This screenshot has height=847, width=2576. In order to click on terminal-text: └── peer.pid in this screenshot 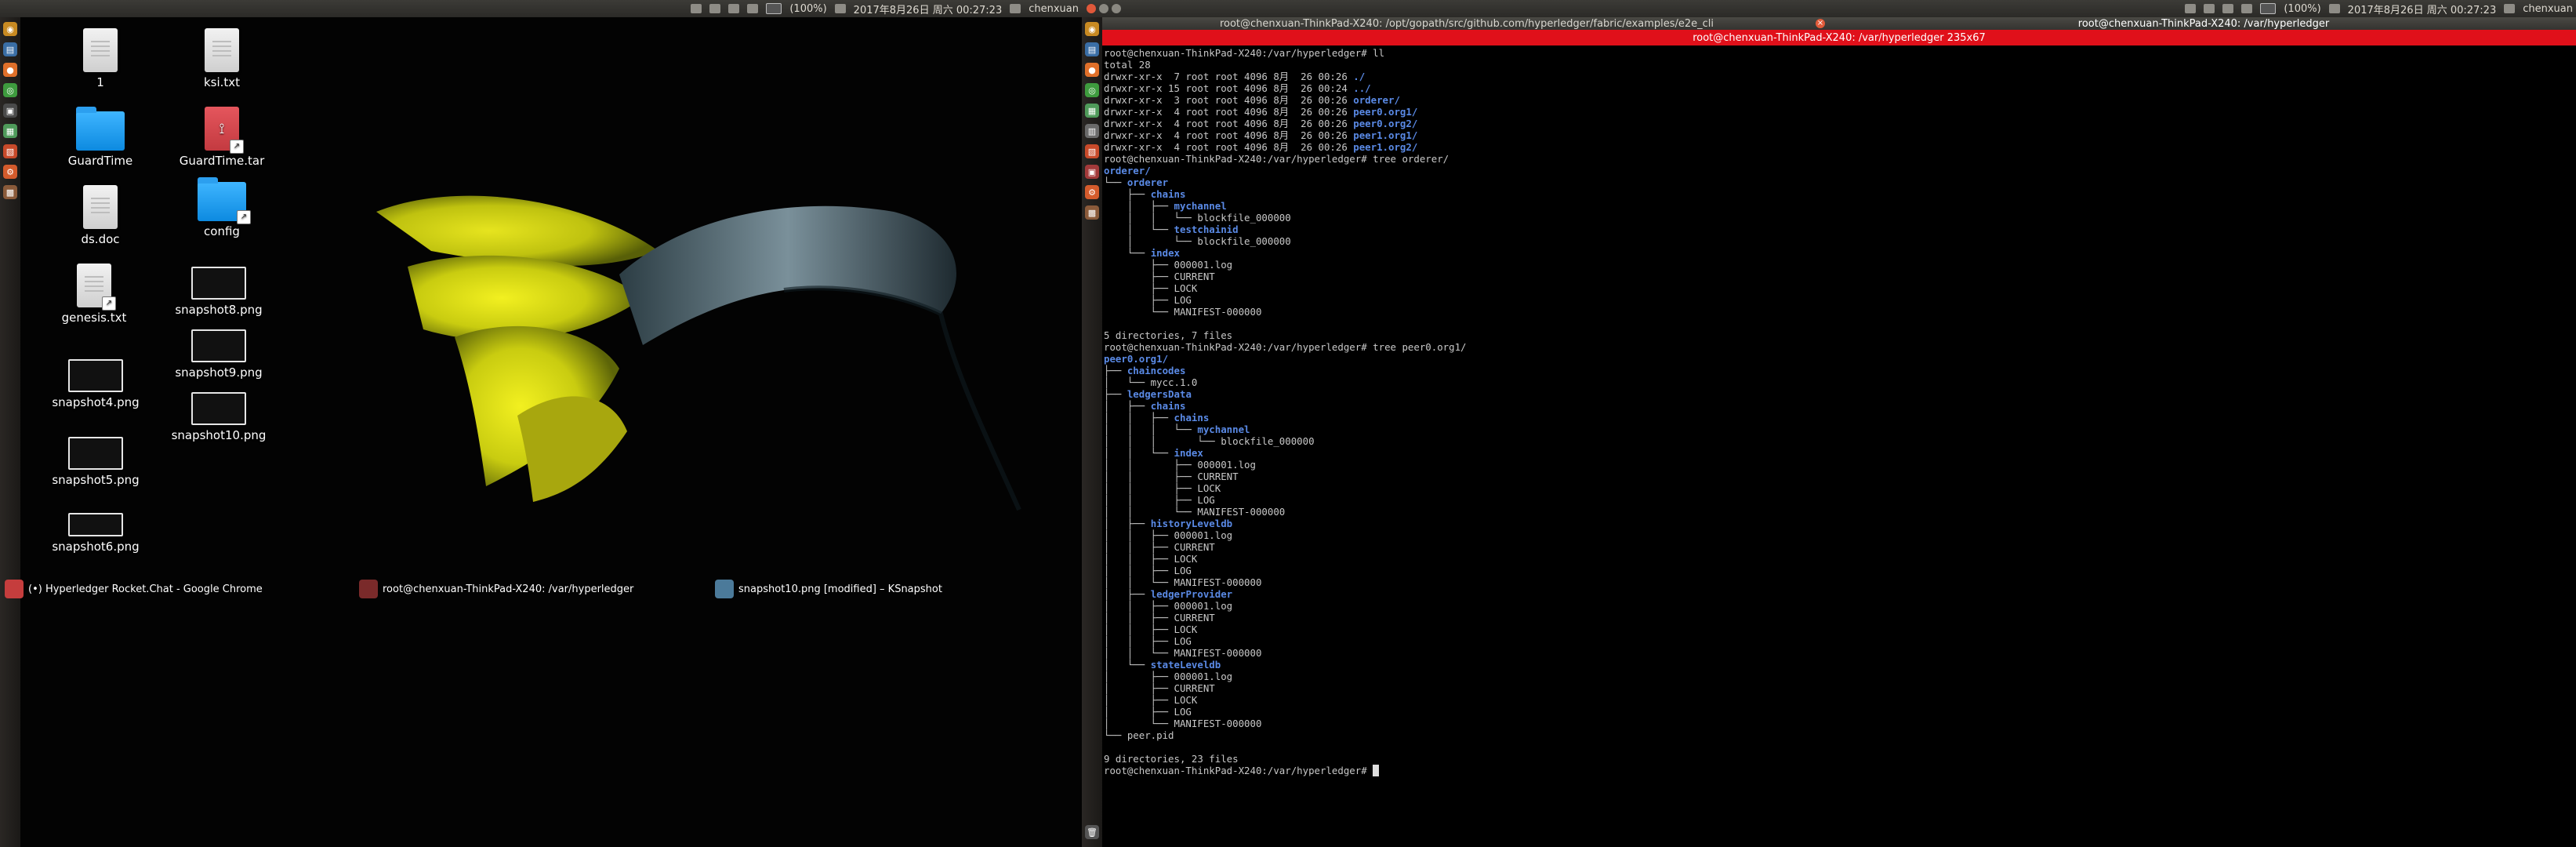, I will do `click(1139, 735)`.